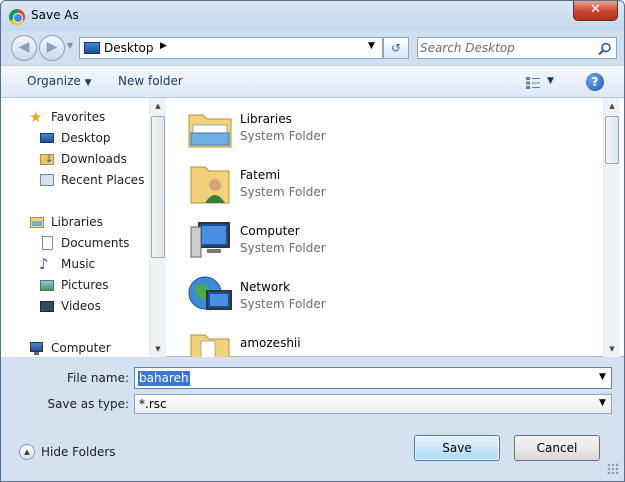 Image resolution: width=625 pixels, height=482 pixels. What do you see at coordinates (67, 264) in the screenshot?
I see `nav-item-music: ♪ Music` at bounding box center [67, 264].